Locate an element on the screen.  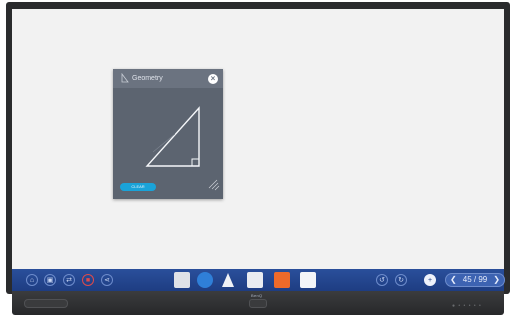
whiteboard-icon: ▣ is located at coordinates (50, 280).